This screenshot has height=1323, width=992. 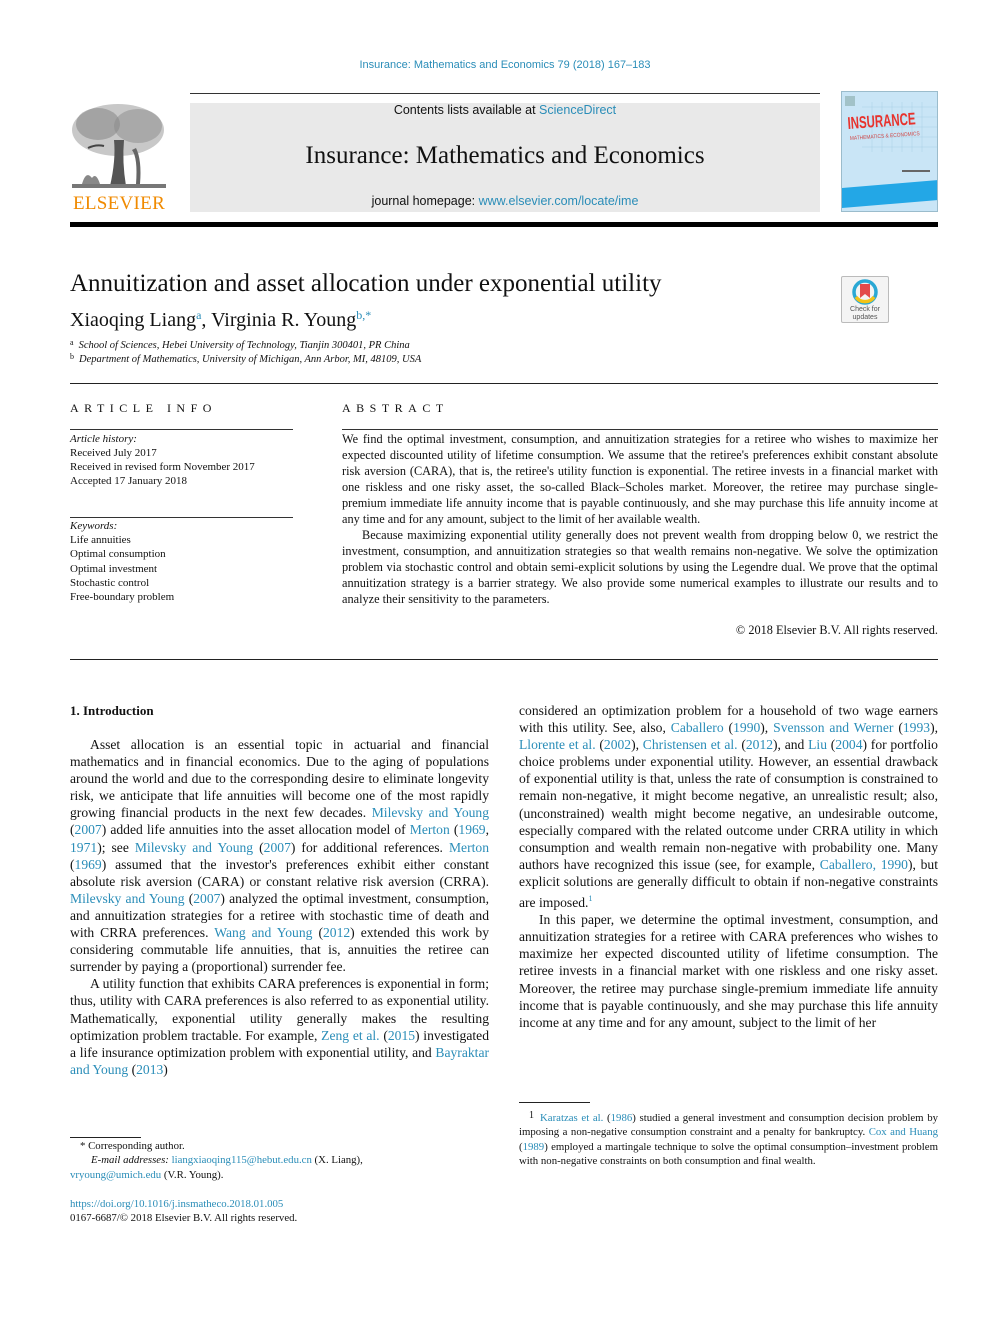 I want to click on email-owner: (X. Liang),, so click(x=337, y=1160).